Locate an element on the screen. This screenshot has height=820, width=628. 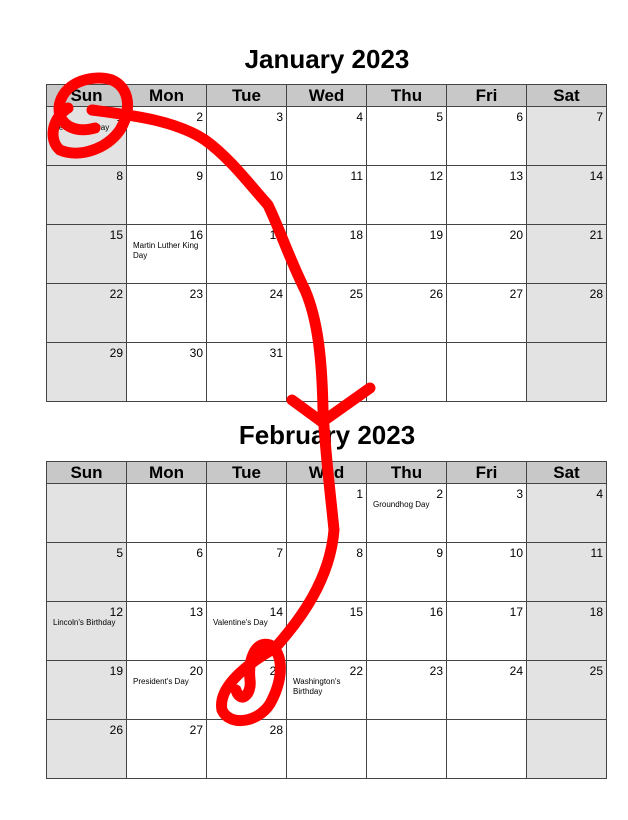
day-number: 1 is located at coordinates (359, 494).